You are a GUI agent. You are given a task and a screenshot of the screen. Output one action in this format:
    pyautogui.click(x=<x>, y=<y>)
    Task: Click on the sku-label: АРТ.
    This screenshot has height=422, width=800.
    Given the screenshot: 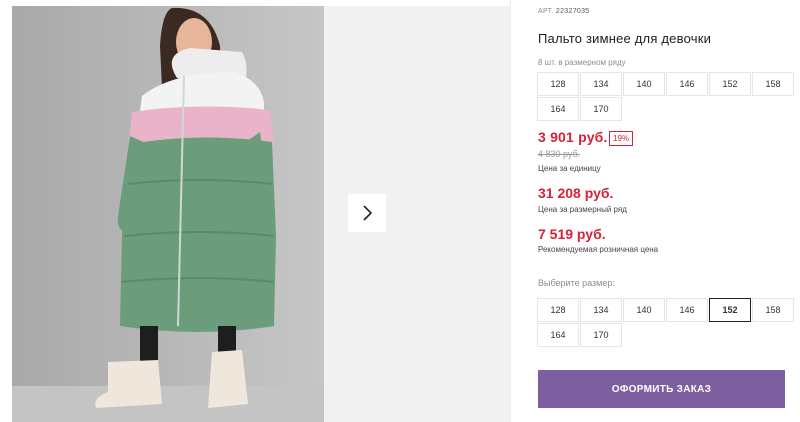 What is the action you would take?
    pyautogui.click(x=546, y=11)
    